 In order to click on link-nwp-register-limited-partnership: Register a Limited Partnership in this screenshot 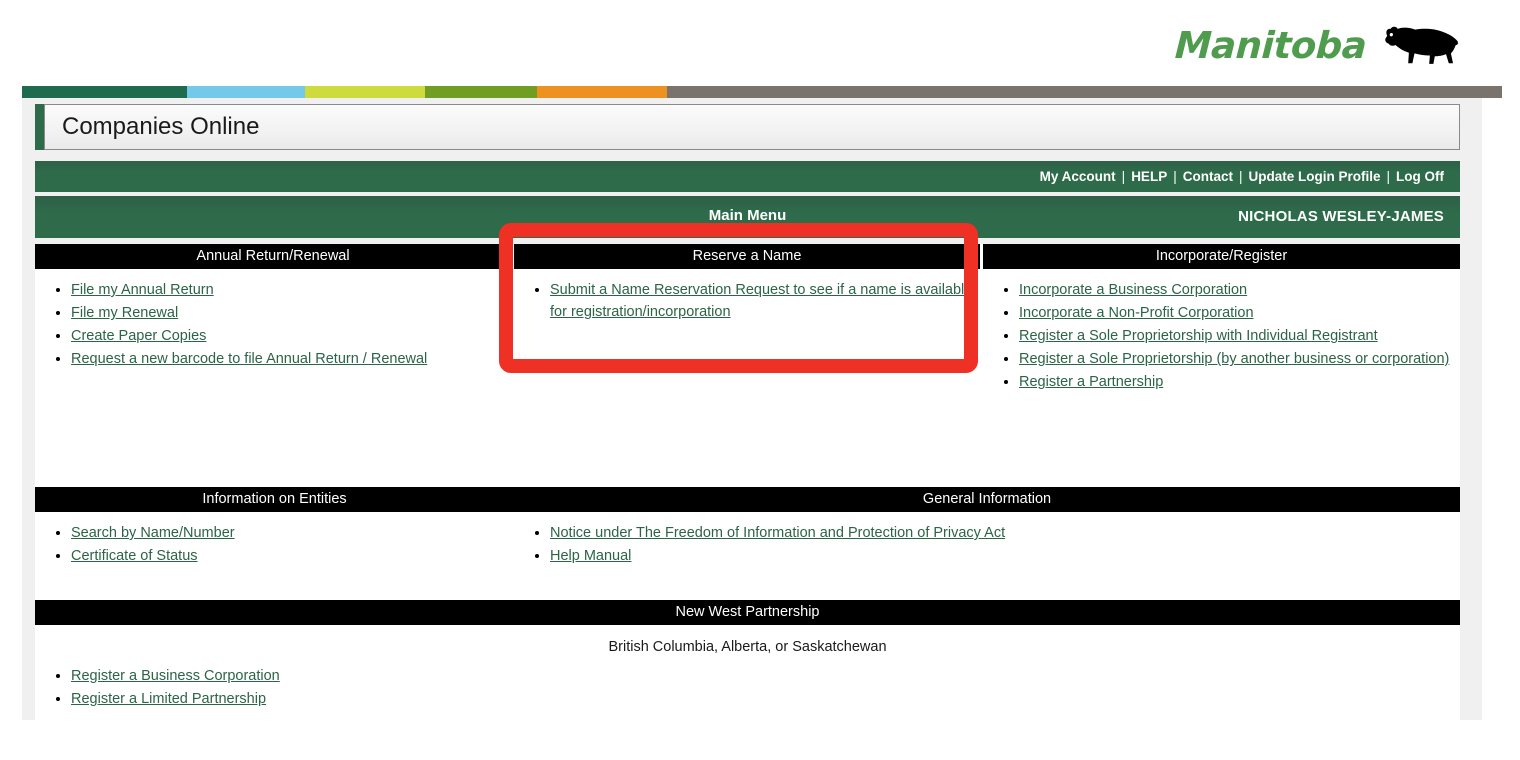, I will do `click(168, 699)`.